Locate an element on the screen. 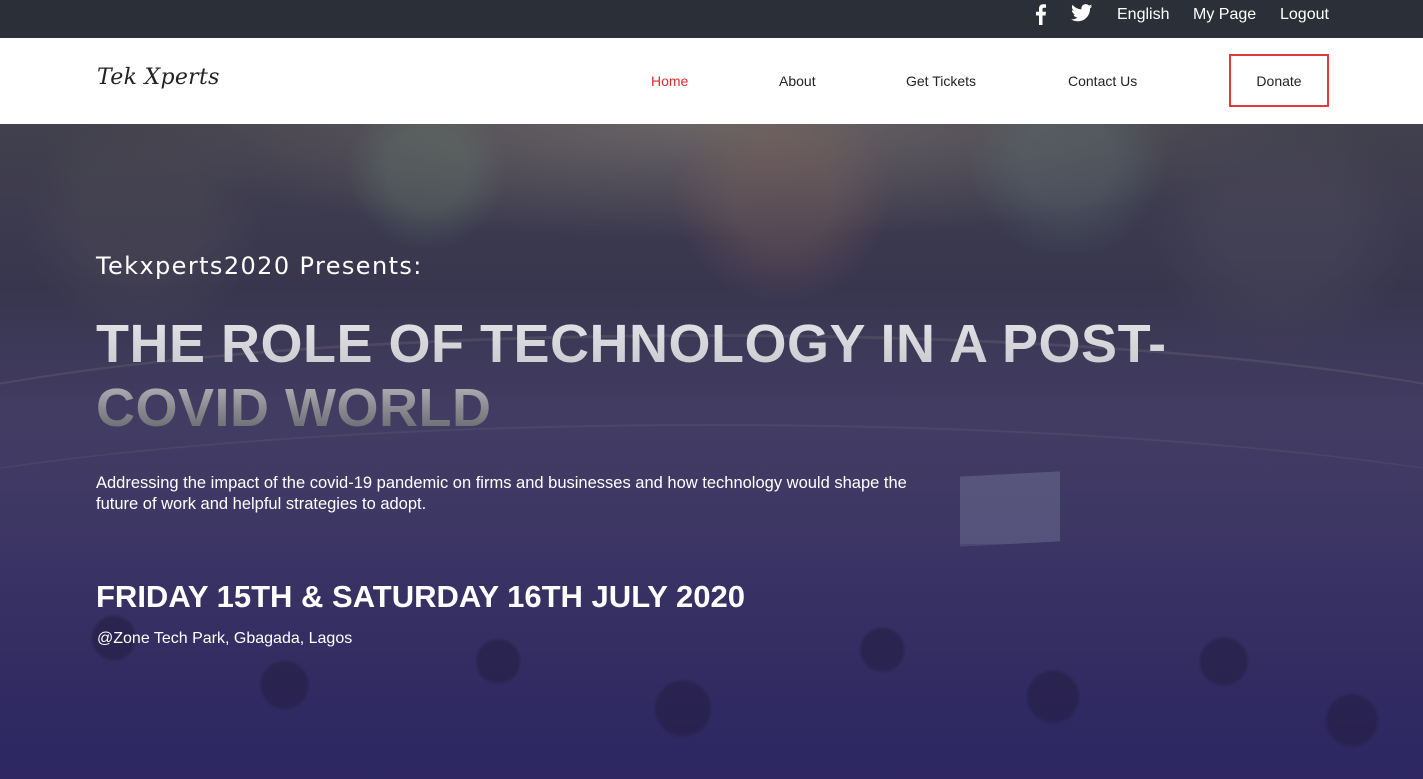  nav-item-about: About is located at coordinates (797, 81).